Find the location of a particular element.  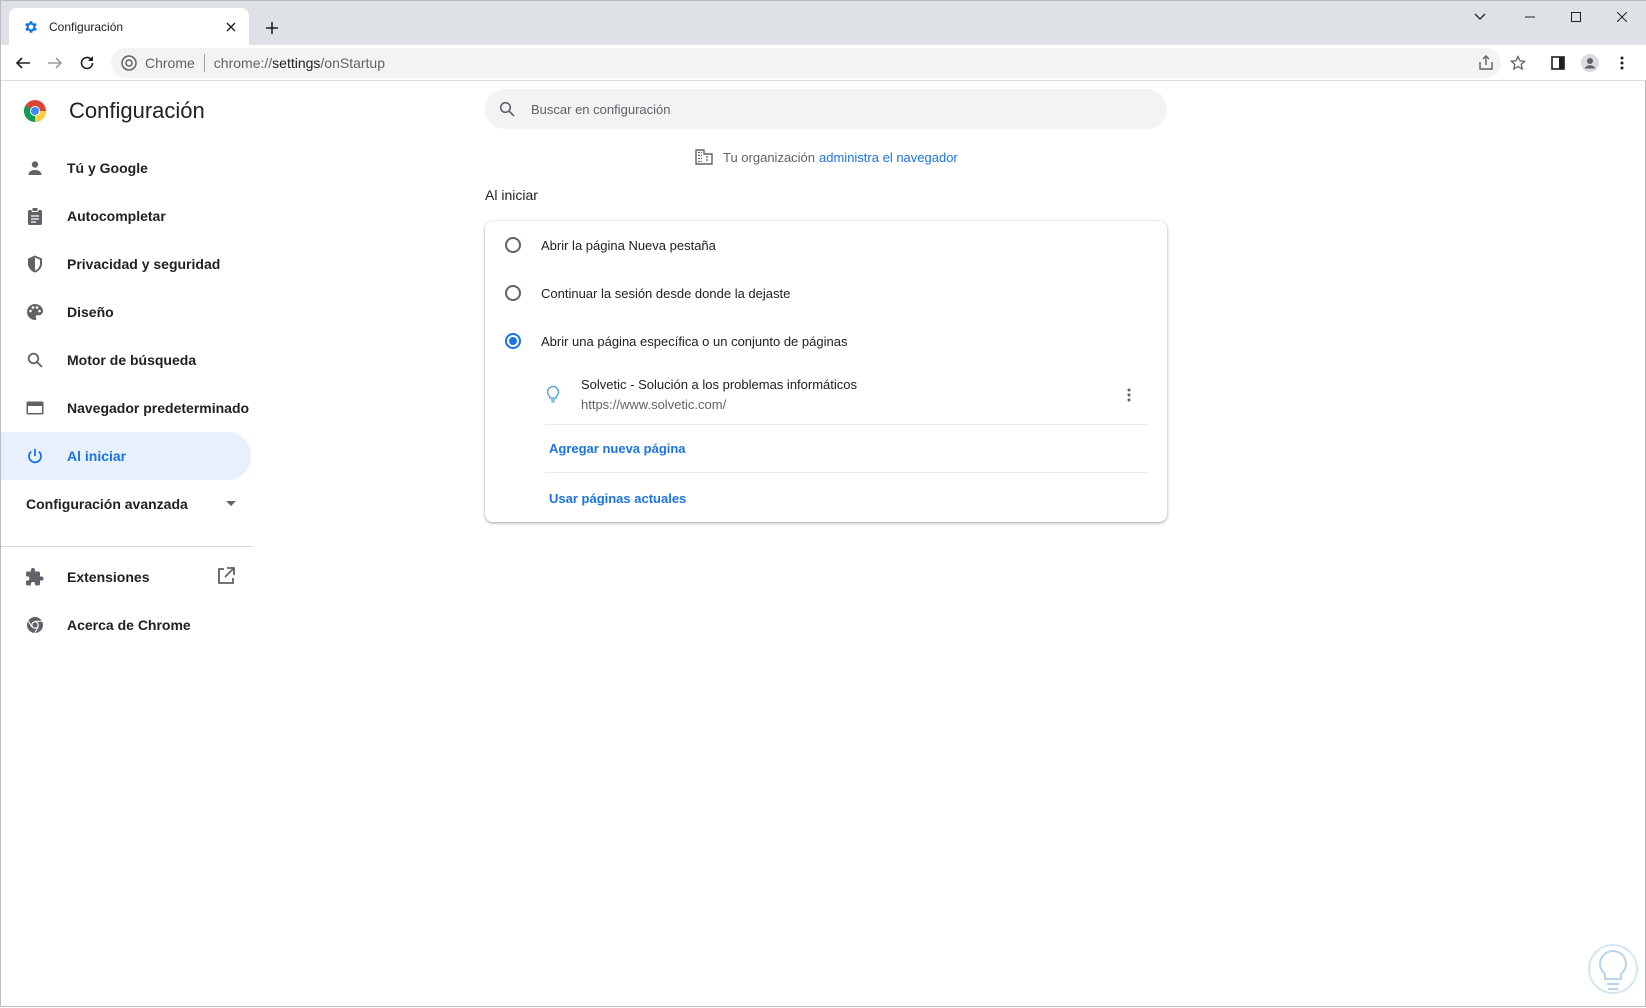

chevron-down-icon is located at coordinates (231, 503).